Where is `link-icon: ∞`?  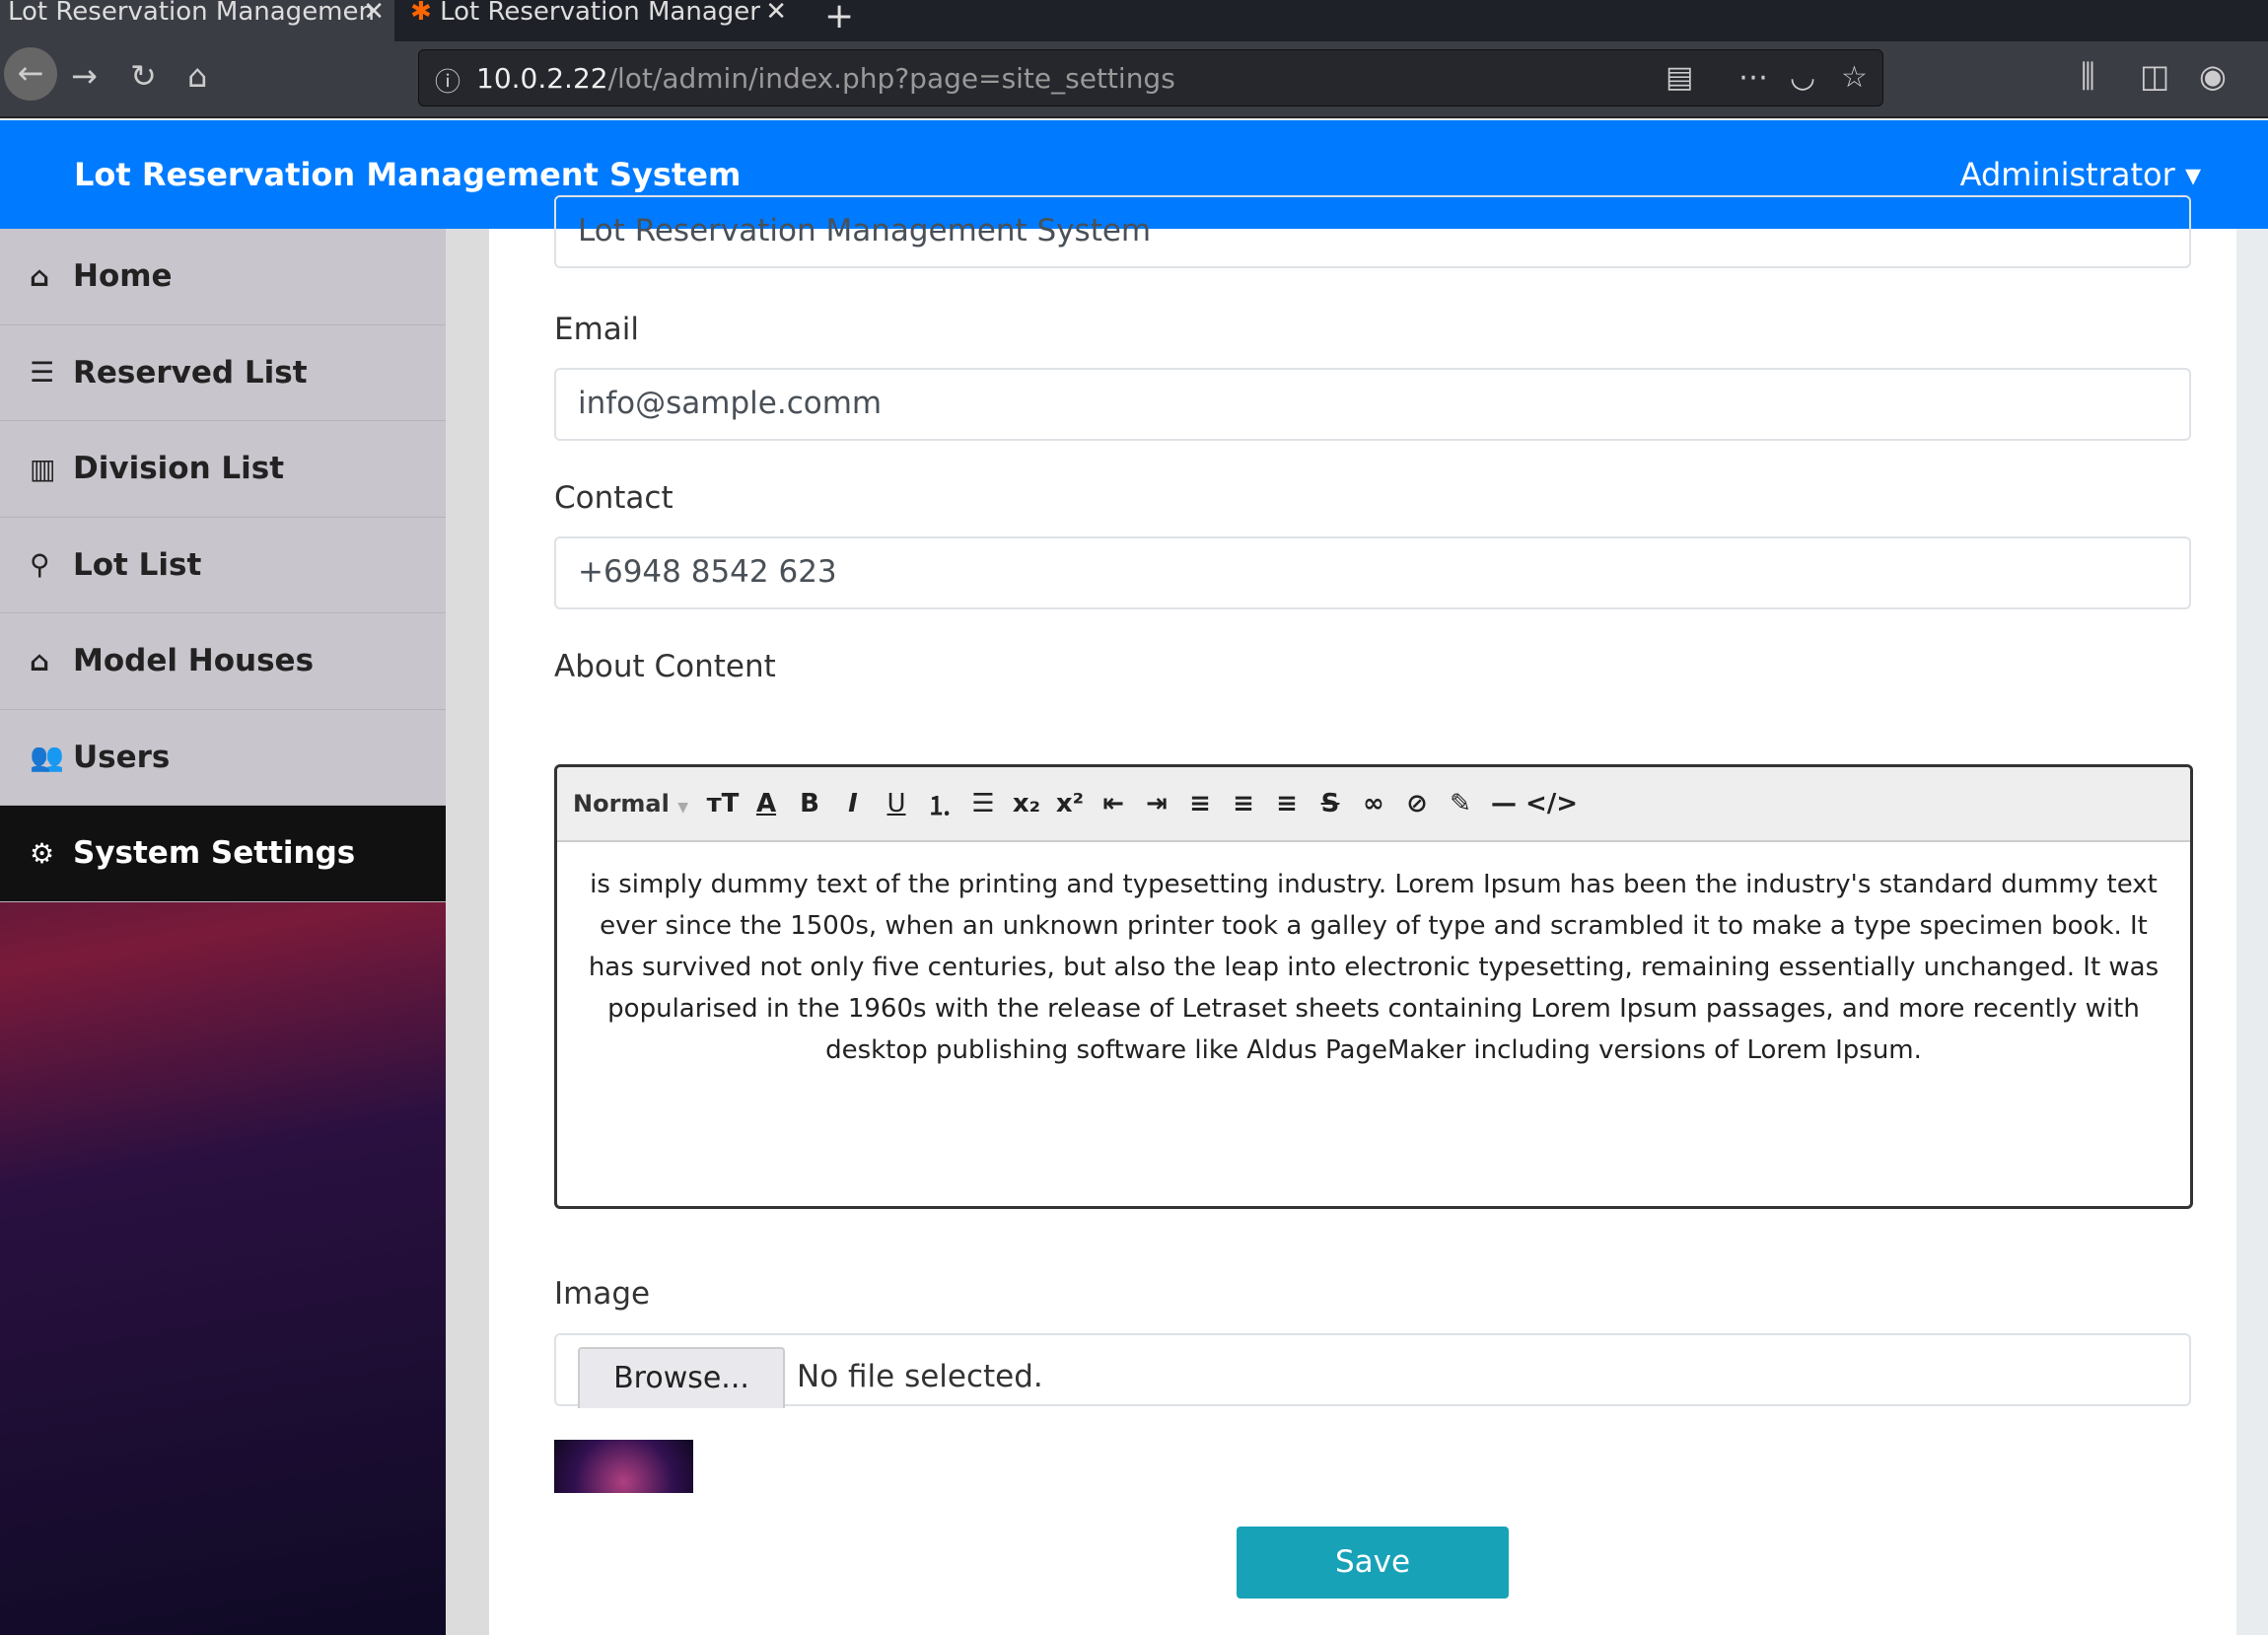 link-icon: ∞ is located at coordinates (1374, 803).